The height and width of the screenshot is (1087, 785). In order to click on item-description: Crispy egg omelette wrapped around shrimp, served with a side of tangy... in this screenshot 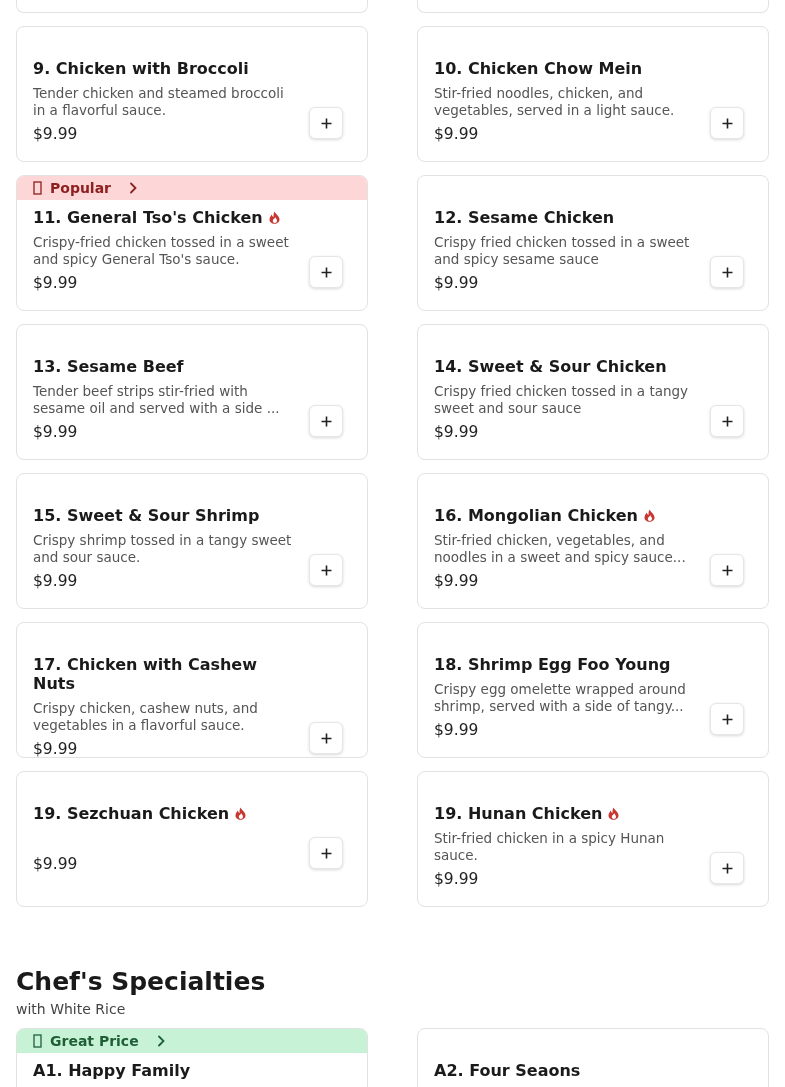, I will do `click(560, 698)`.